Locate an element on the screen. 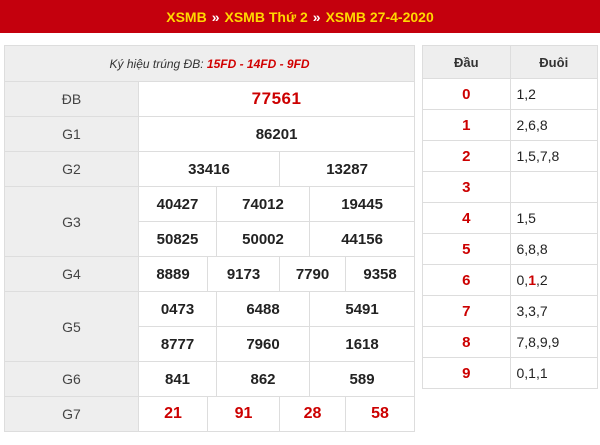 The height and width of the screenshot is (445, 600). prize-label-db: ĐB is located at coordinates (71, 99).